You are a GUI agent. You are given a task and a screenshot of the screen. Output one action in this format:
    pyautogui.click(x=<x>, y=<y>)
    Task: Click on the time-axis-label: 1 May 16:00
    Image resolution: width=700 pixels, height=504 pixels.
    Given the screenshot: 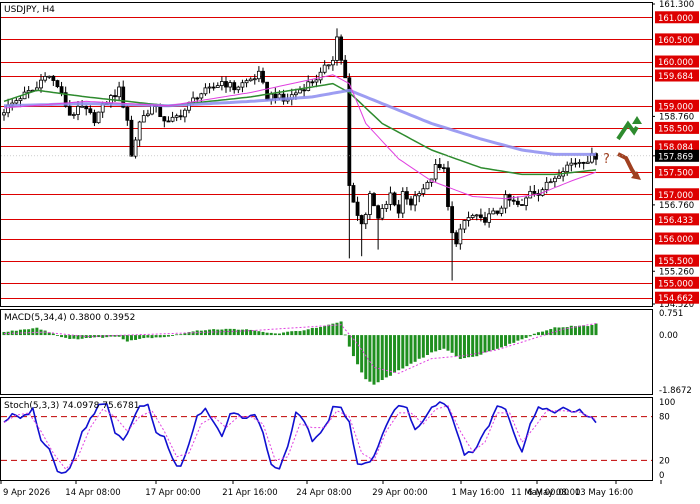 What is the action you would take?
    pyautogui.click(x=478, y=493)
    